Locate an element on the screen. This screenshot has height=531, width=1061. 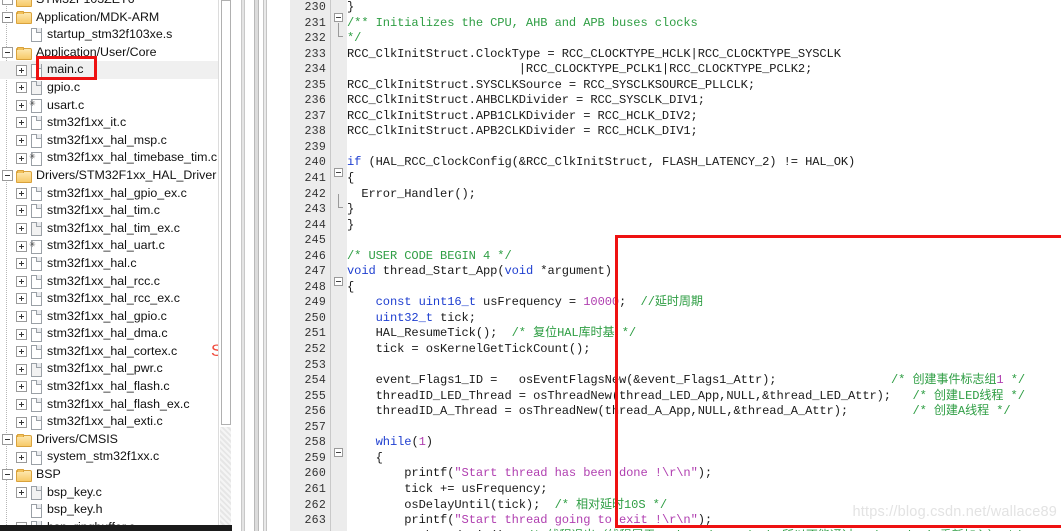
tree-item-stm32f1xx-hal-timebase-tim-c: stm32f1xx_hal_timebase_tim.c is located at coordinates (116, 158).